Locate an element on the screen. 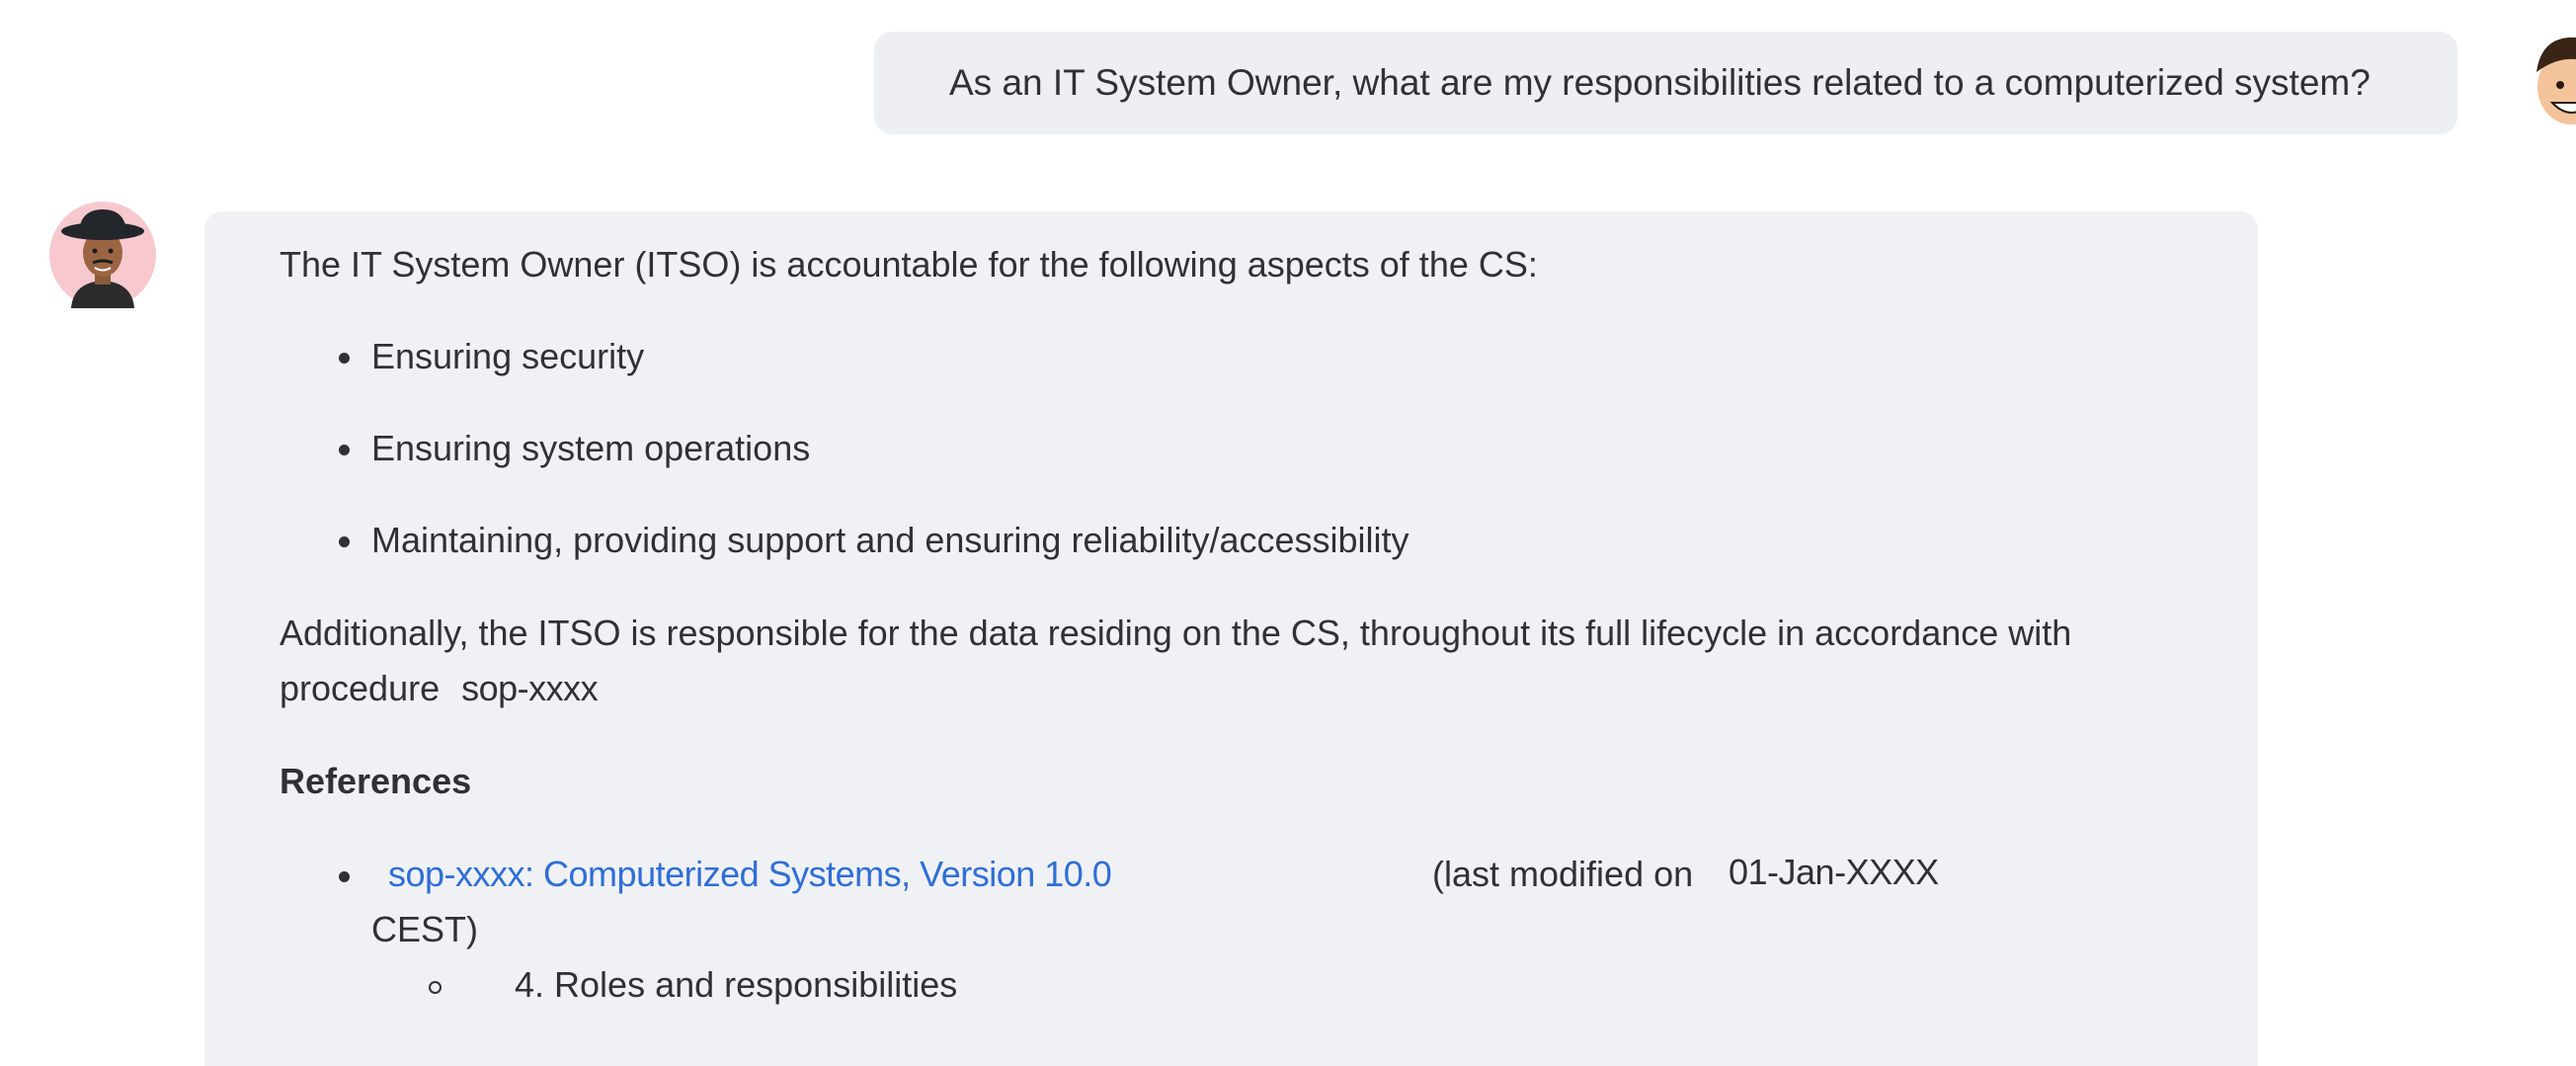  bullet-item-security: Ensuring security is located at coordinates (508, 356).